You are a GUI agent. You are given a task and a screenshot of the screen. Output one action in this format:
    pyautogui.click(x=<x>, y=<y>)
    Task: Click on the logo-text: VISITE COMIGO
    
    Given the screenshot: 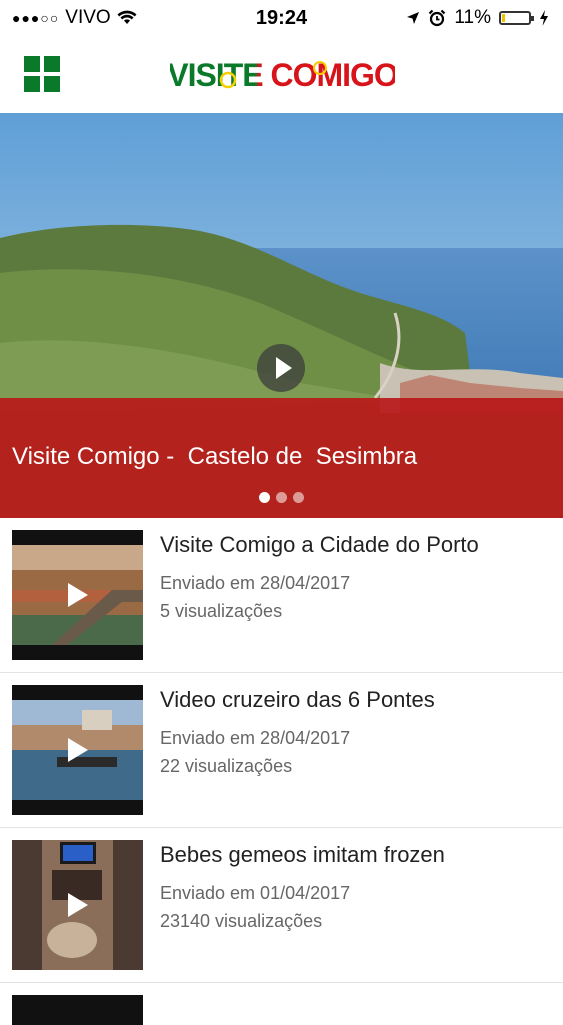 What is the action you would take?
    pyautogui.click(x=282, y=75)
    